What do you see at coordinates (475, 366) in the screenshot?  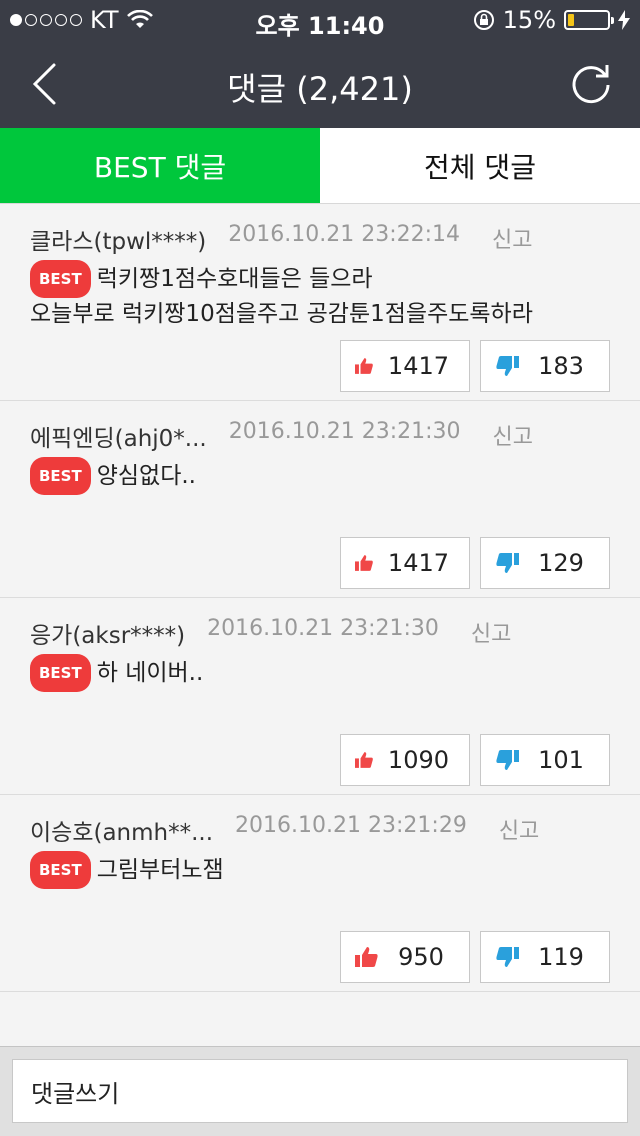 I see `vote-buttons: 1417 183` at bounding box center [475, 366].